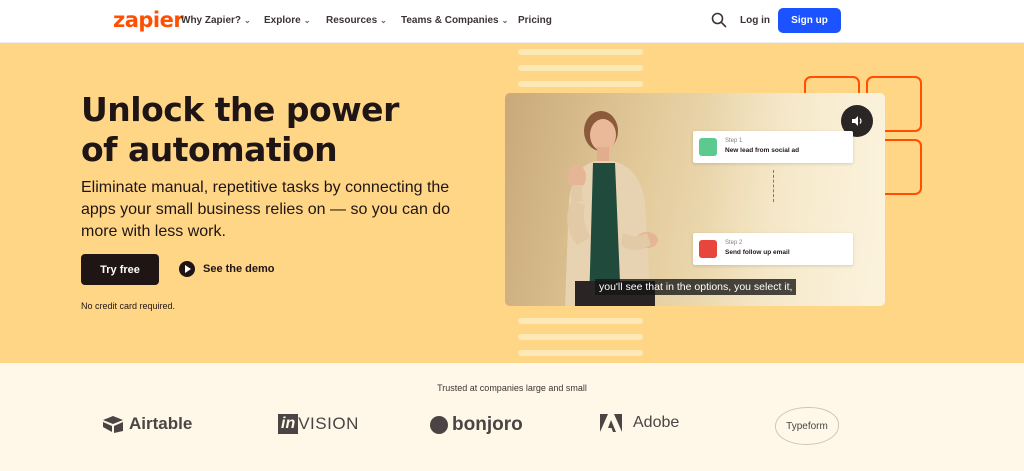 Image resolution: width=1024 pixels, height=471 pixels. What do you see at coordinates (240, 109) in the screenshot?
I see `headline-line-1: Unlock the power` at bounding box center [240, 109].